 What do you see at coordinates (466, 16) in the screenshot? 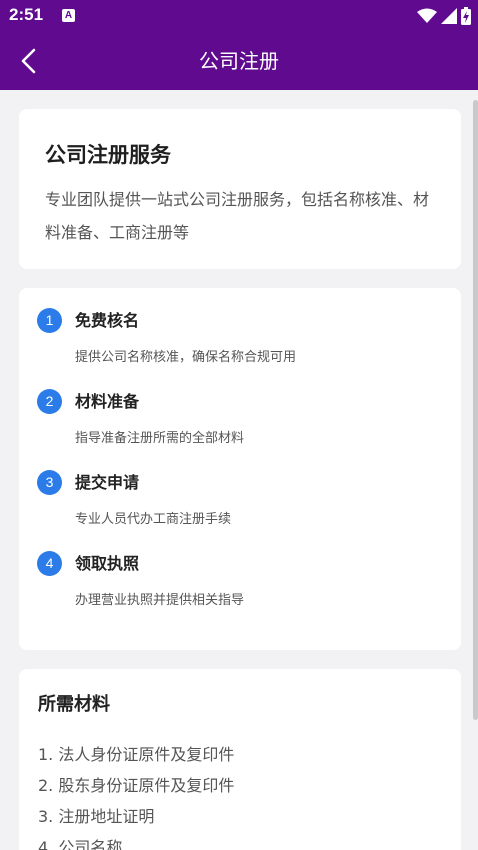
I see `battery-charging-icon` at bounding box center [466, 16].